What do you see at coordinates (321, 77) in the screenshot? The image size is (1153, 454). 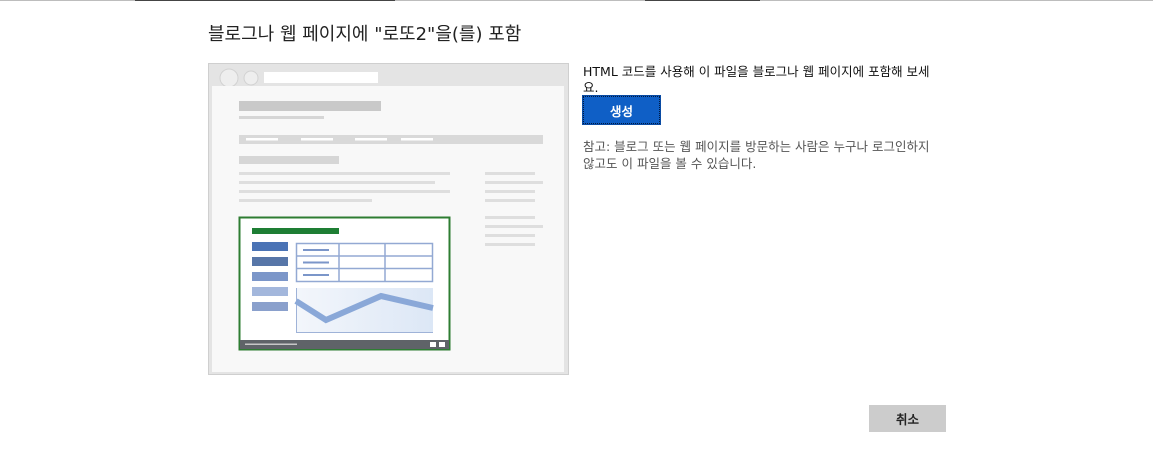 I see `address-bar` at bounding box center [321, 77].